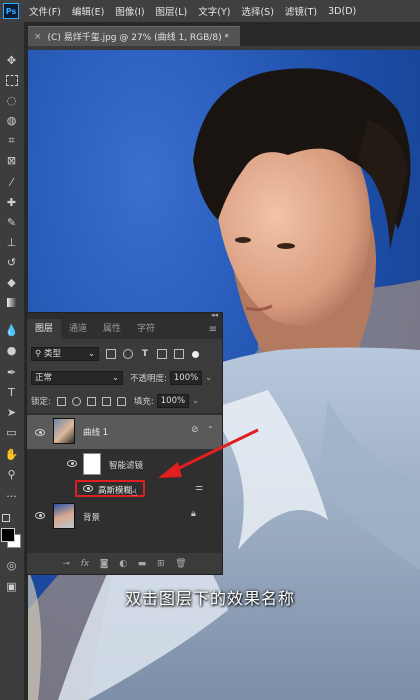 This screenshot has height=700, width=420. What do you see at coordinates (8, 535) in the screenshot?
I see `foreground-color-swatch` at bounding box center [8, 535].